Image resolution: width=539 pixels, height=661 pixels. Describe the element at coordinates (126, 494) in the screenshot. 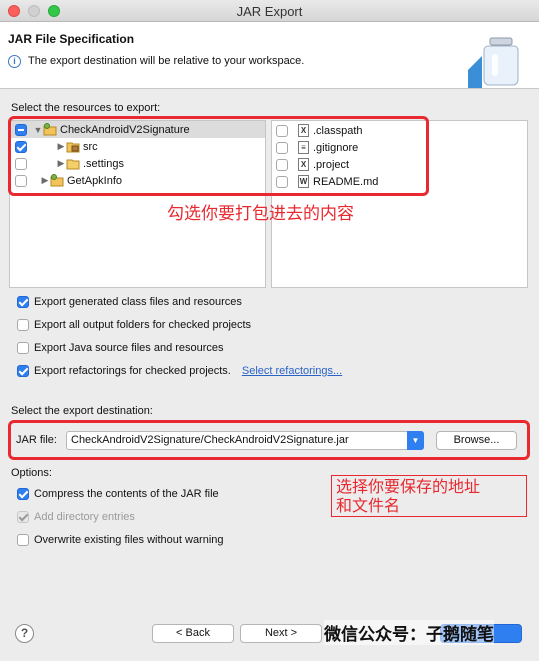

I see `option-label: Compress the contents of the JAR file` at that location.